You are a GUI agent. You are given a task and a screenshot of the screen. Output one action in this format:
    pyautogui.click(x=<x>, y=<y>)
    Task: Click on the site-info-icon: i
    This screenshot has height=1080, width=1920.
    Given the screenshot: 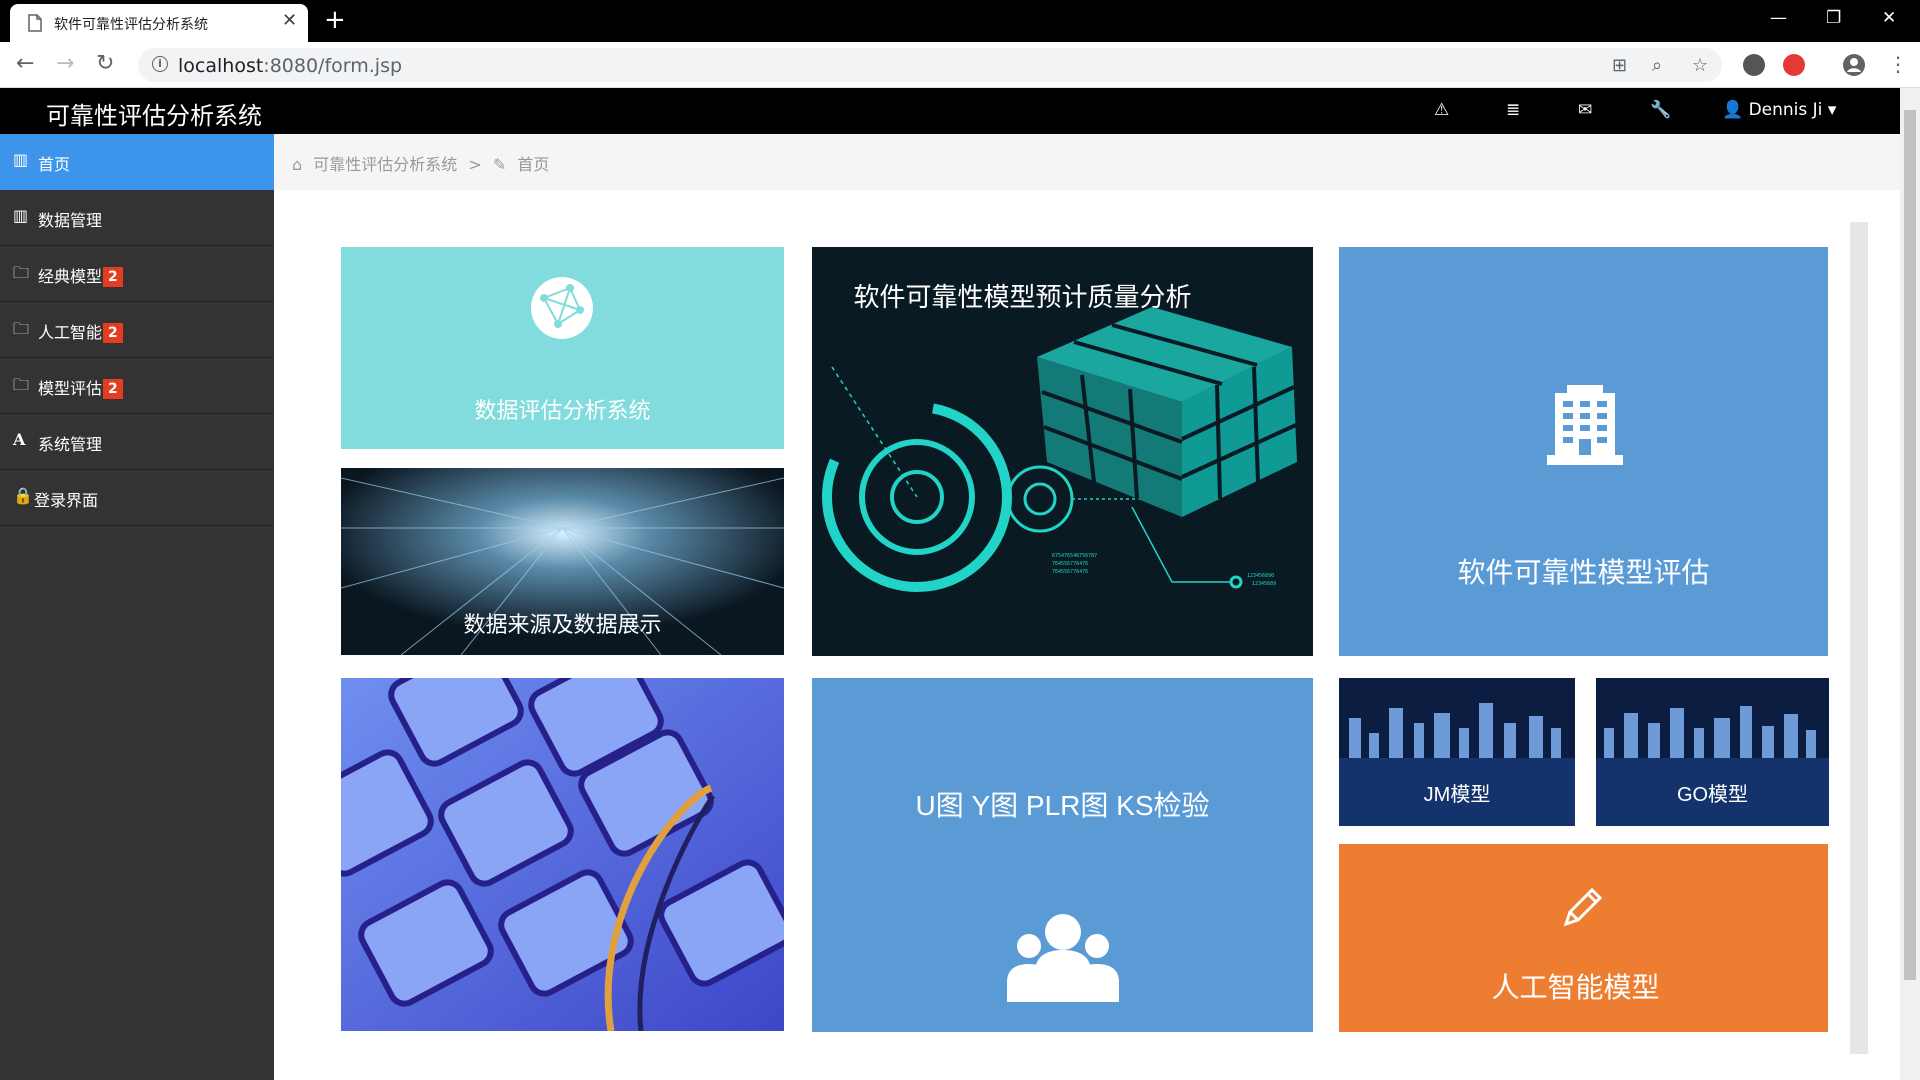 What is the action you would take?
    pyautogui.click(x=160, y=64)
    